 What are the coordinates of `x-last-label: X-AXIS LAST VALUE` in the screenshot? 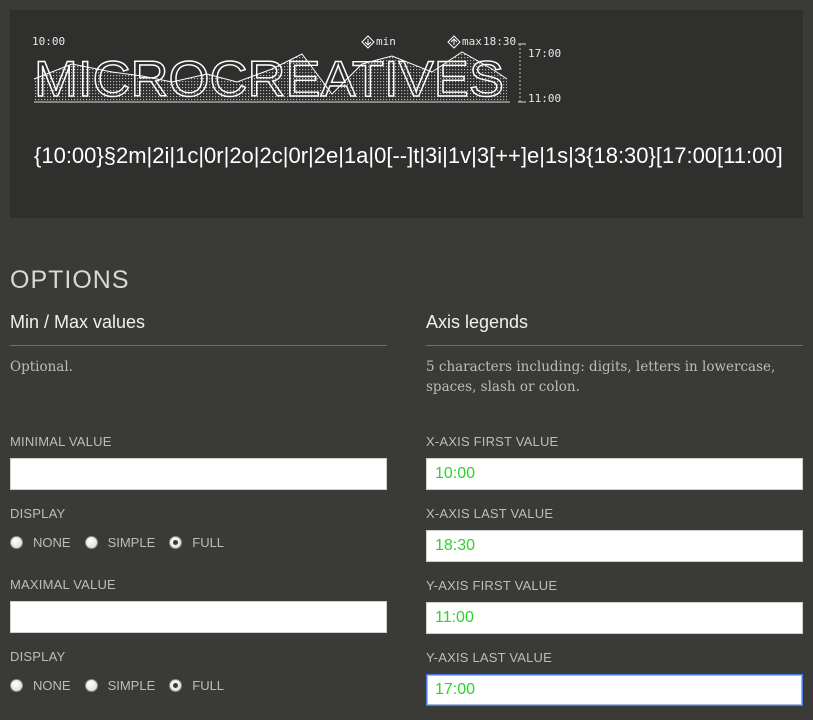 It's located at (490, 513).